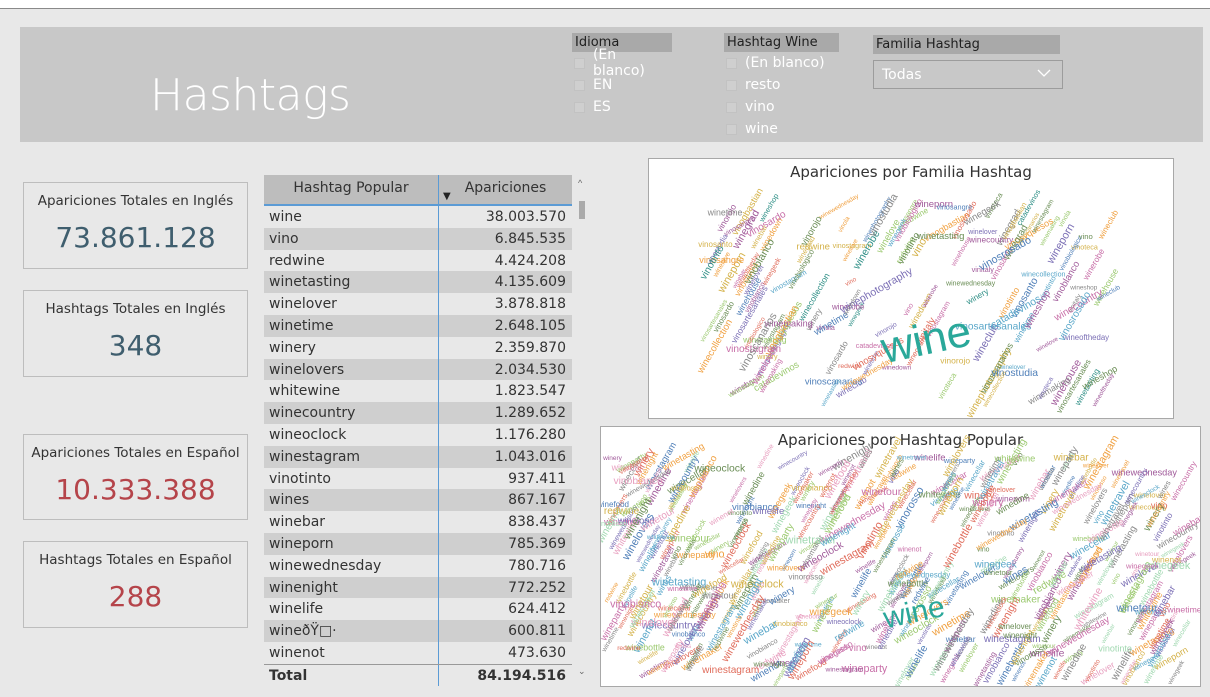 The height and width of the screenshot is (697, 1210). I want to click on cell-apariciones: 867.167, so click(537, 500).